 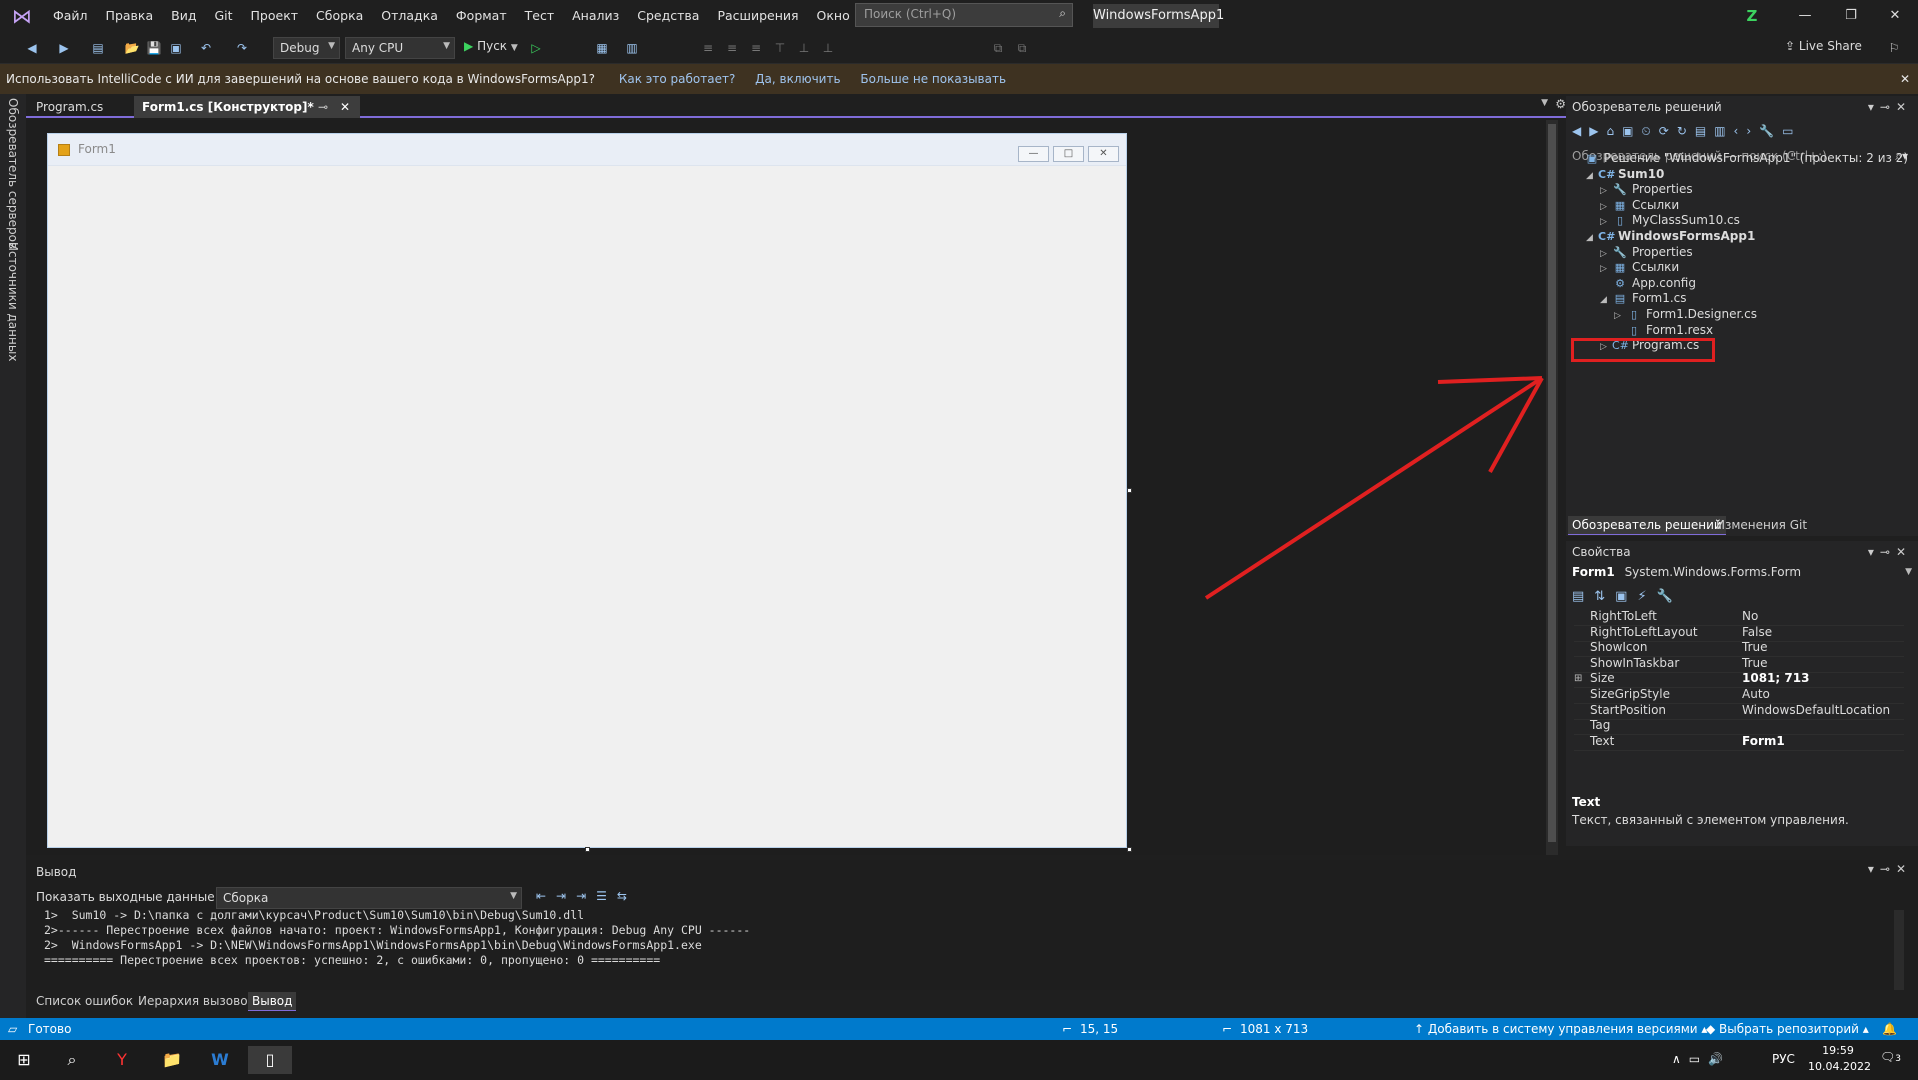 What do you see at coordinates (797, 79) in the screenshot?
I see `enable-link: Да, включить` at bounding box center [797, 79].